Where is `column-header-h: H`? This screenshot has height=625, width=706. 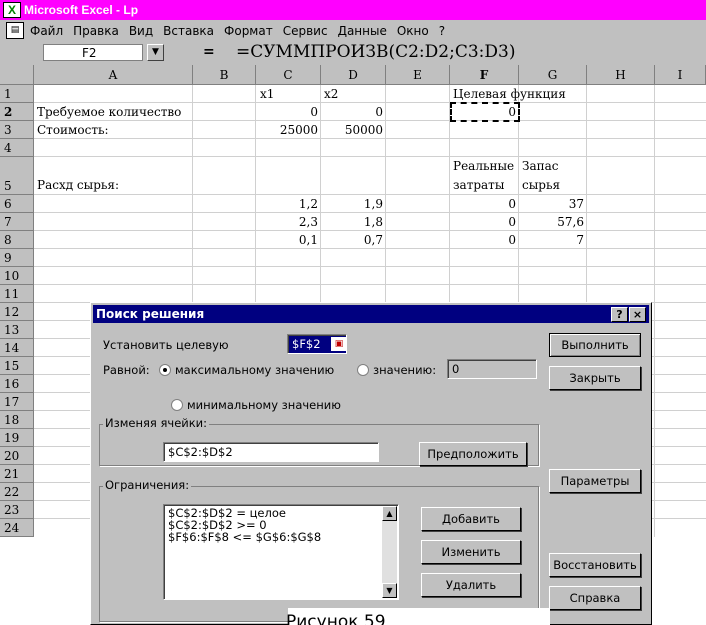
column-header-h: H is located at coordinates (621, 75).